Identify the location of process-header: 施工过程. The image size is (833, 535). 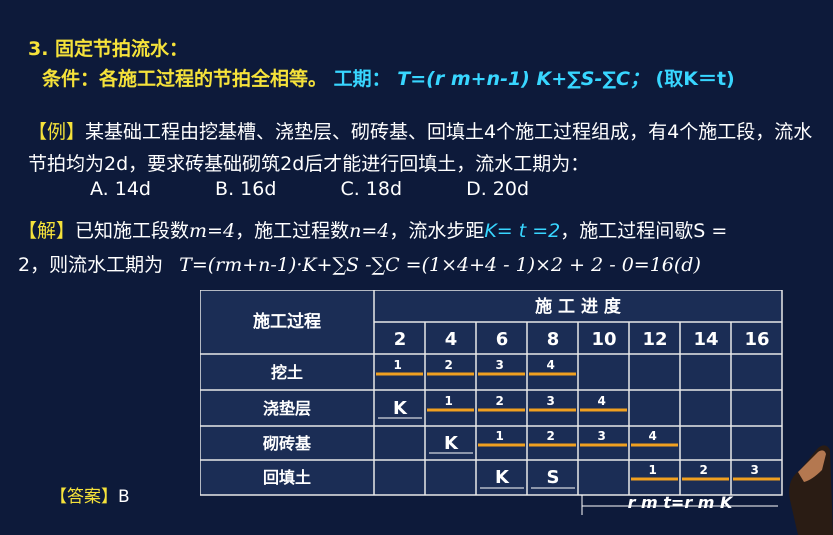
(287, 321).